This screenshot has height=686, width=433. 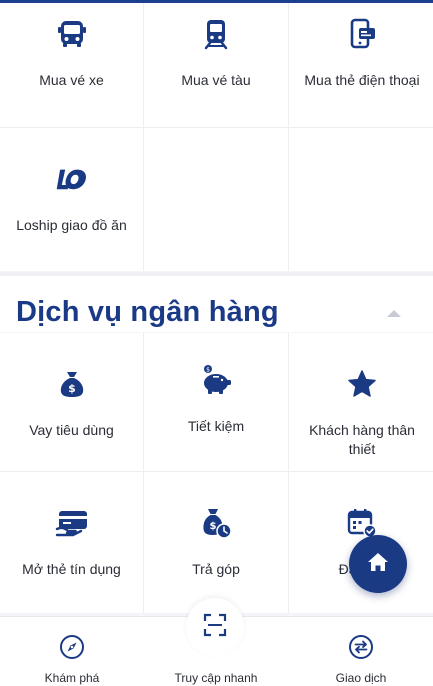 I want to click on train-icon, so click(x=216, y=34).